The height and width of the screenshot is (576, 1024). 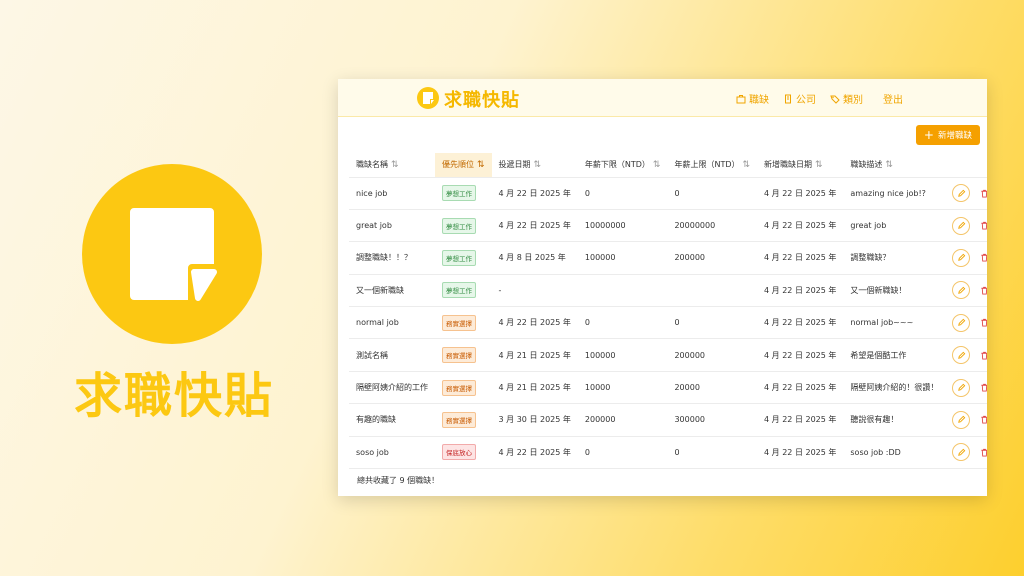 What do you see at coordinates (392, 193) in the screenshot?
I see `job-name-cell: nice job` at bounding box center [392, 193].